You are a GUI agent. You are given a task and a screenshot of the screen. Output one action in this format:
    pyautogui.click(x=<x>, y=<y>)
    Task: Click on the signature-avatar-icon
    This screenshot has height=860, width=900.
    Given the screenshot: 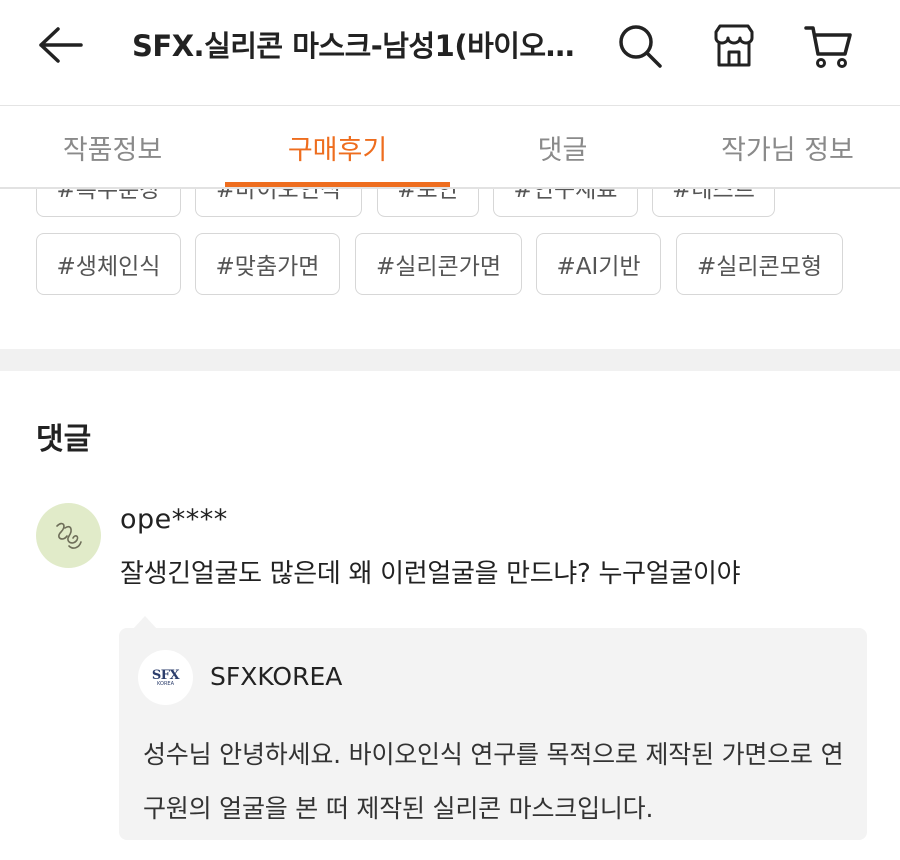 What is the action you would take?
    pyautogui.click(x=68, y=535)
    